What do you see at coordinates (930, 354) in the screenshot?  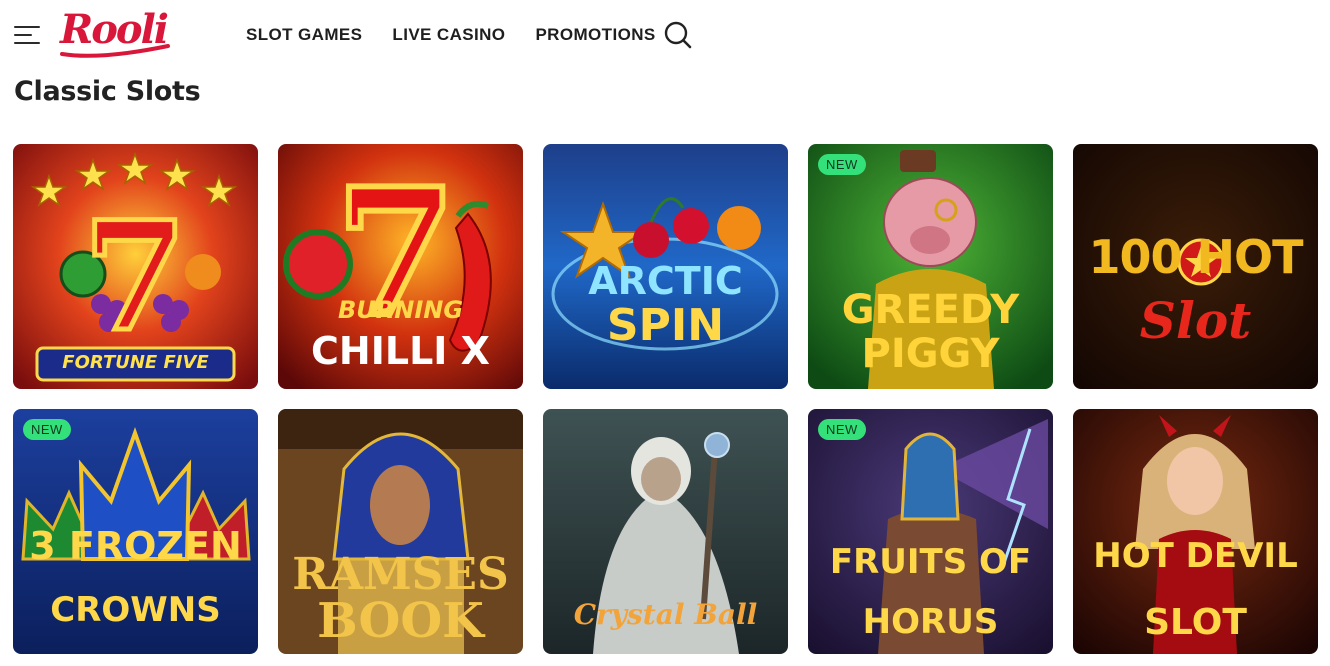 I see `game-title-line2: PIGGY` at bounding box center [930, 354].